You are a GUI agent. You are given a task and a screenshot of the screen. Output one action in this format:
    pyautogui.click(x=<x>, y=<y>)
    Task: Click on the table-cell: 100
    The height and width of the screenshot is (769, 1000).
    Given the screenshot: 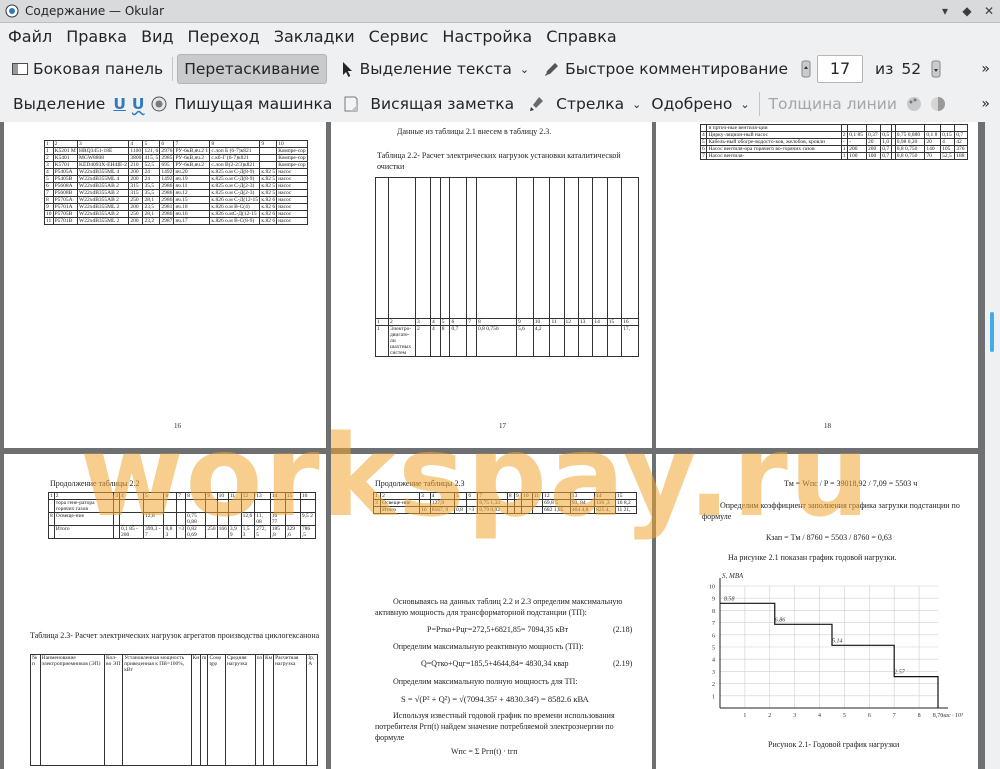 What is the action you would take?
    pyautogui.click(x=857, y=156)
    